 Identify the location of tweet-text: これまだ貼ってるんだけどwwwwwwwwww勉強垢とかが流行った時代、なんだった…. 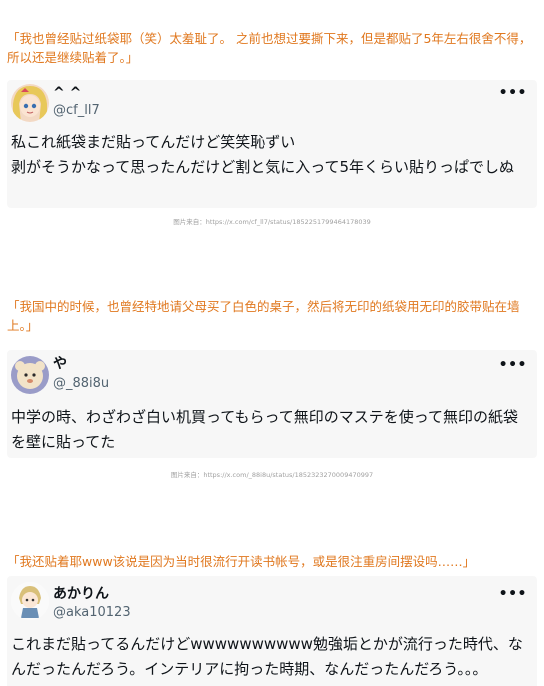
(267, 656).